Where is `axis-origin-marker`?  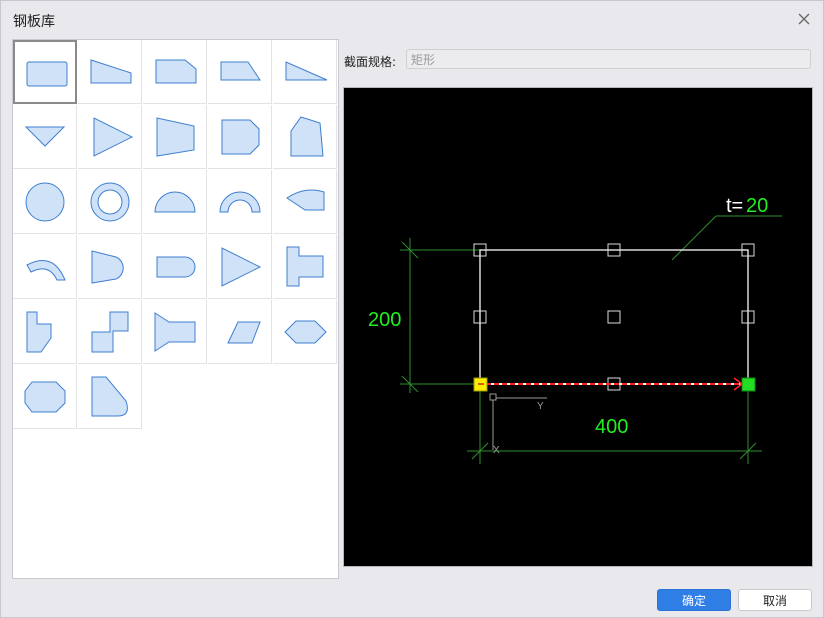
axis-origin-marker is located at coordinates (493, 397).